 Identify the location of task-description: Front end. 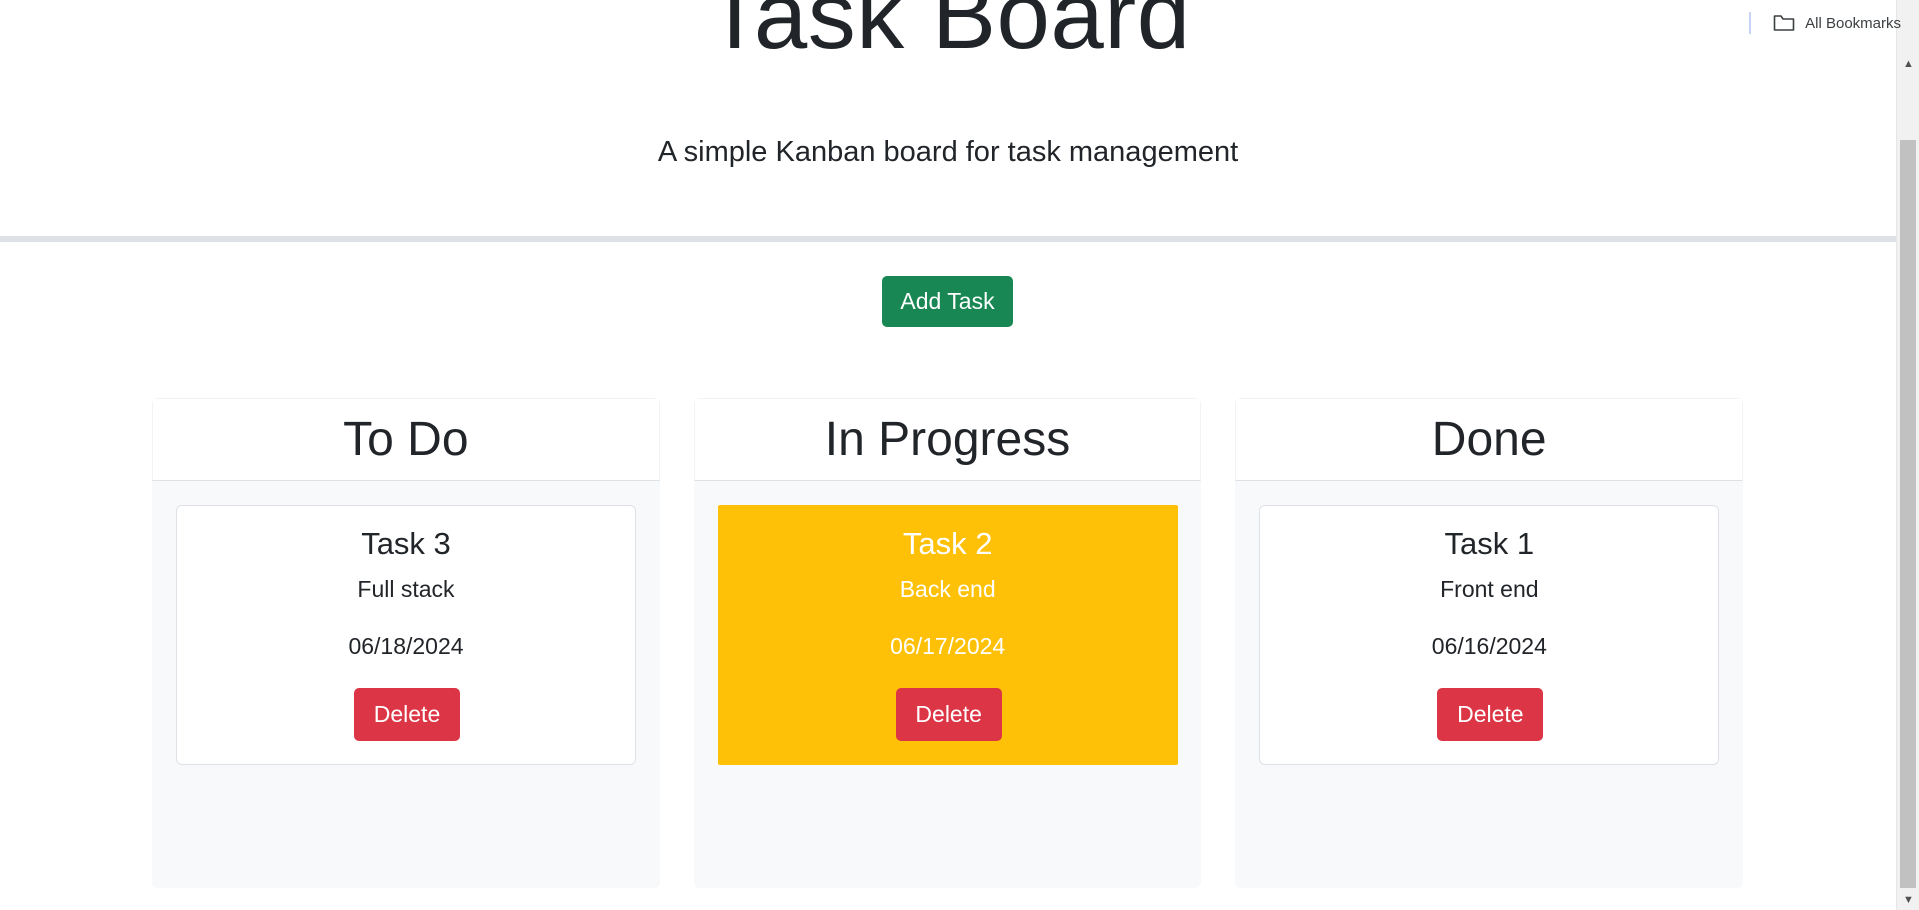
(1489, 589).